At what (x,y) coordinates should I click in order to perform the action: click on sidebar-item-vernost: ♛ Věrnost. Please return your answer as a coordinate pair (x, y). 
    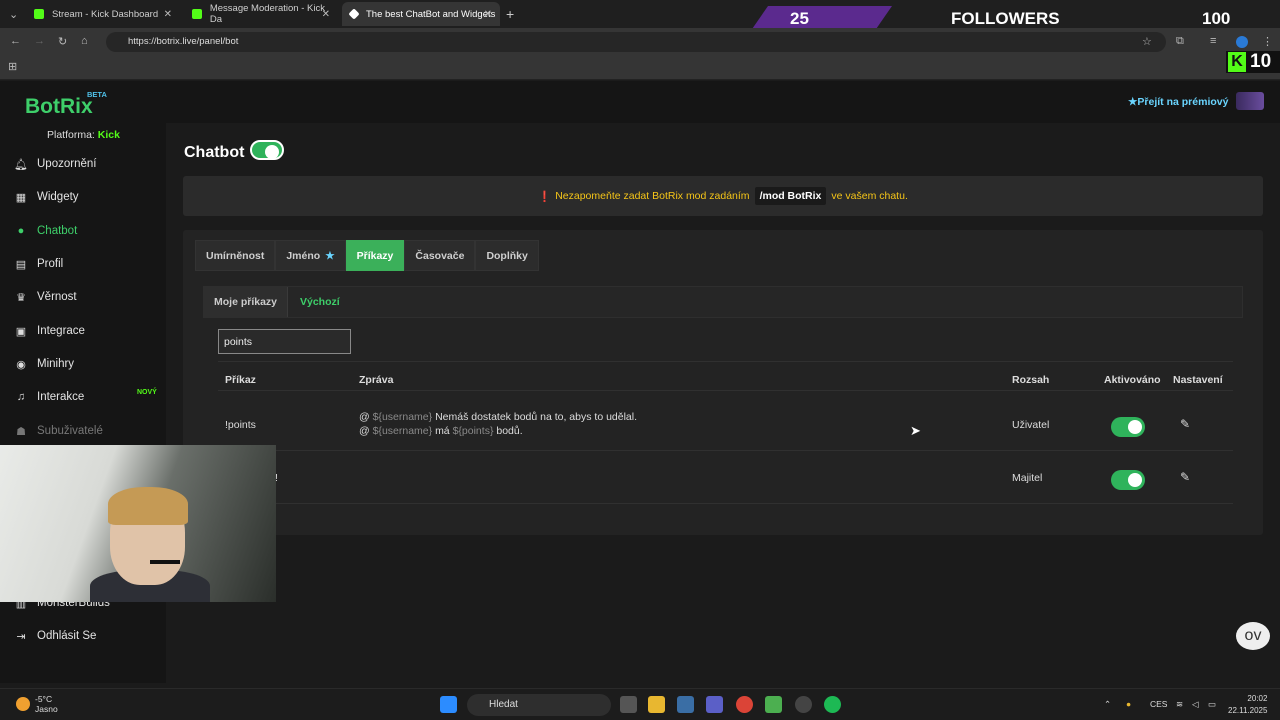
    Looking at the image, I should click on (88, 297).